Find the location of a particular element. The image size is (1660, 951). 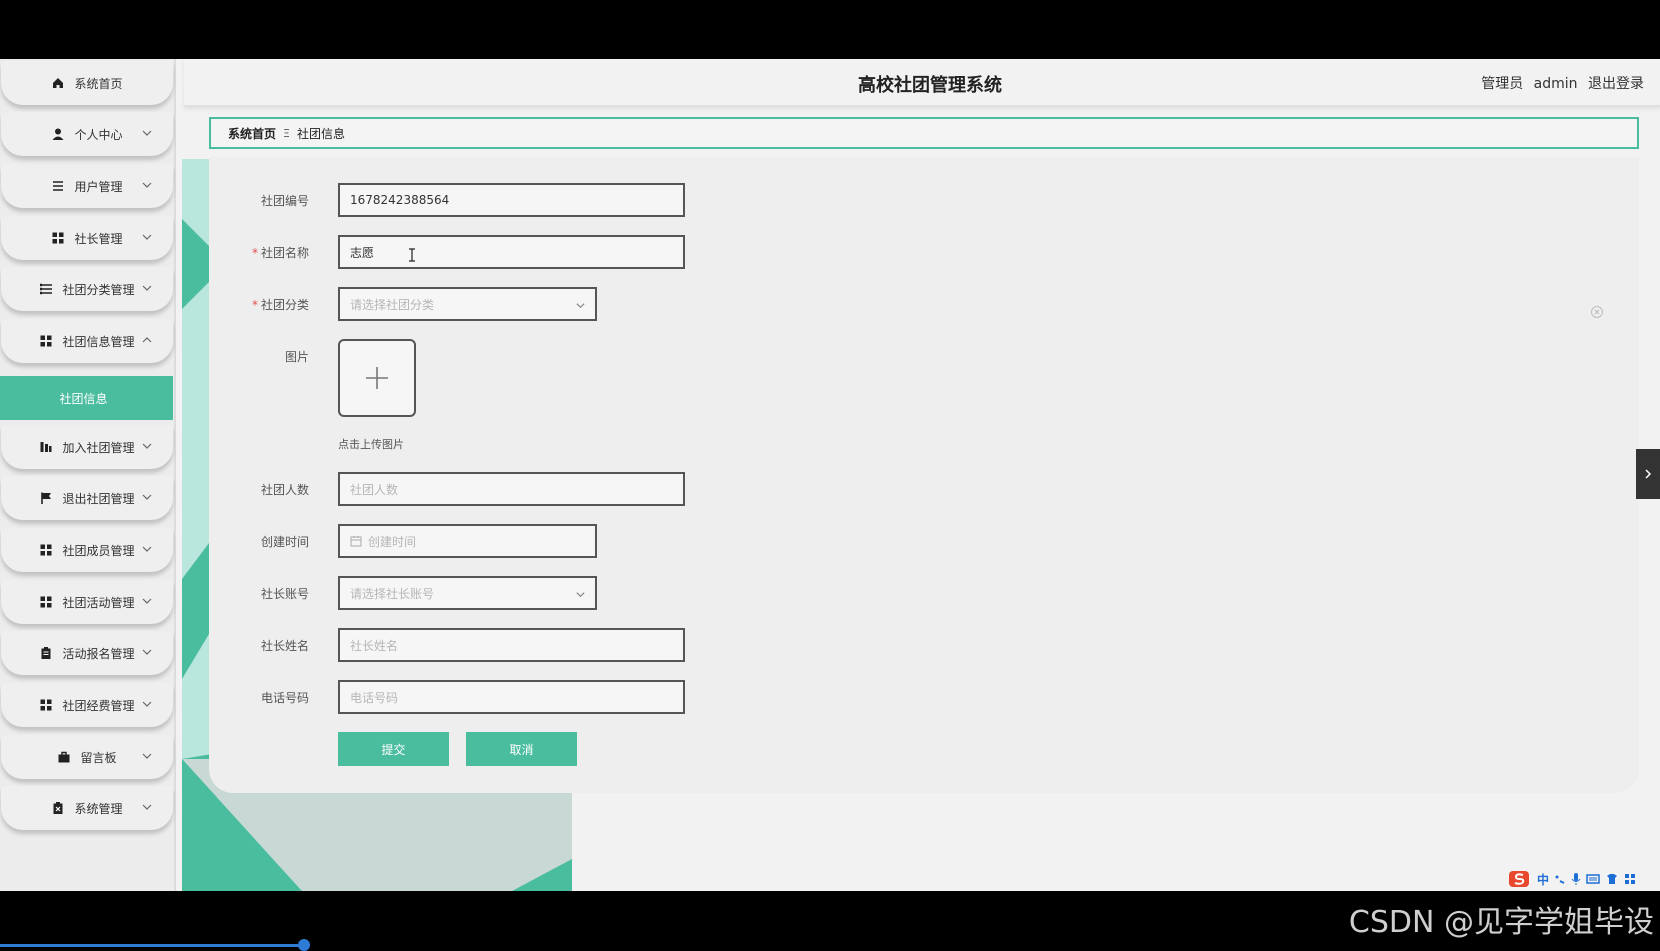

sidebar-subitem-club-info: 社团信息 is located at coordinates (86, 398).